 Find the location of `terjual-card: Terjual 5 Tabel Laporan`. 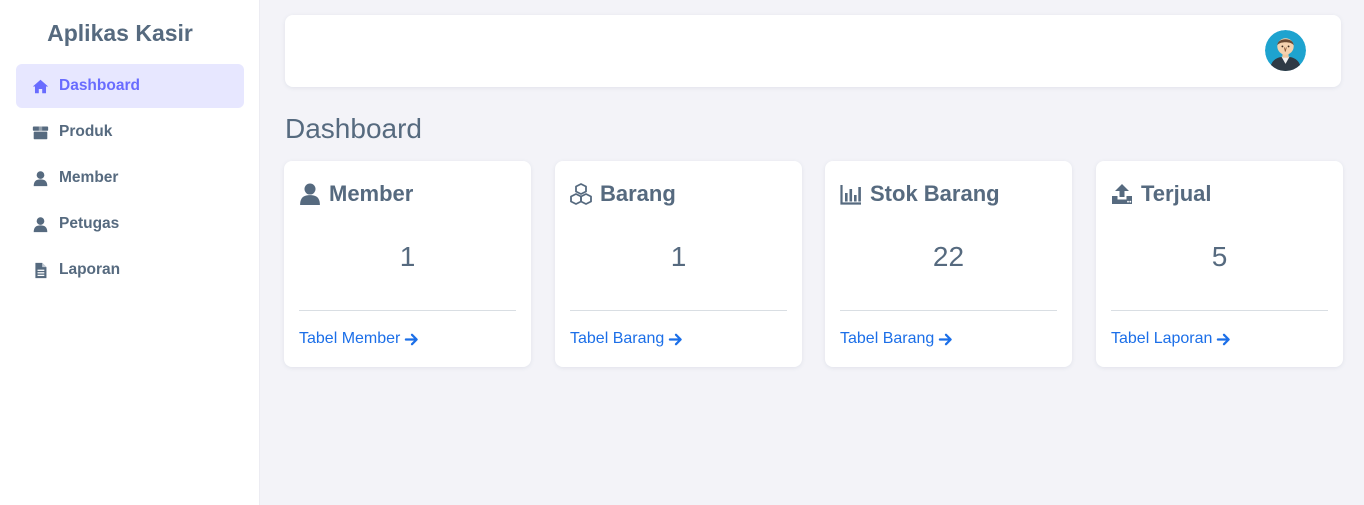

terjual-card: Terjual 5 Tabel Laporan is located at coordinates (1219, 264).